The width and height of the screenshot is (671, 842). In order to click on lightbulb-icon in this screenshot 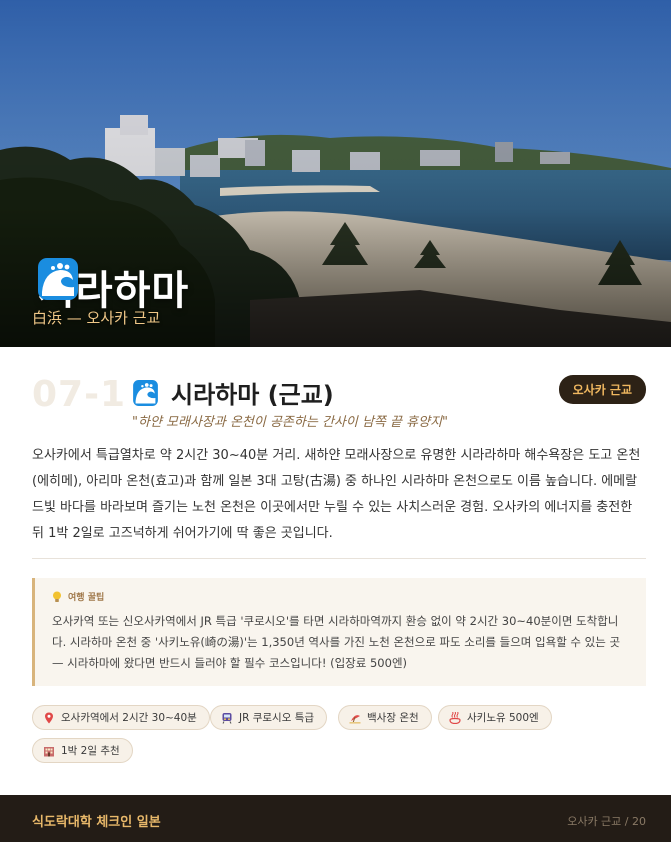, I will do `click(57, 596)`.